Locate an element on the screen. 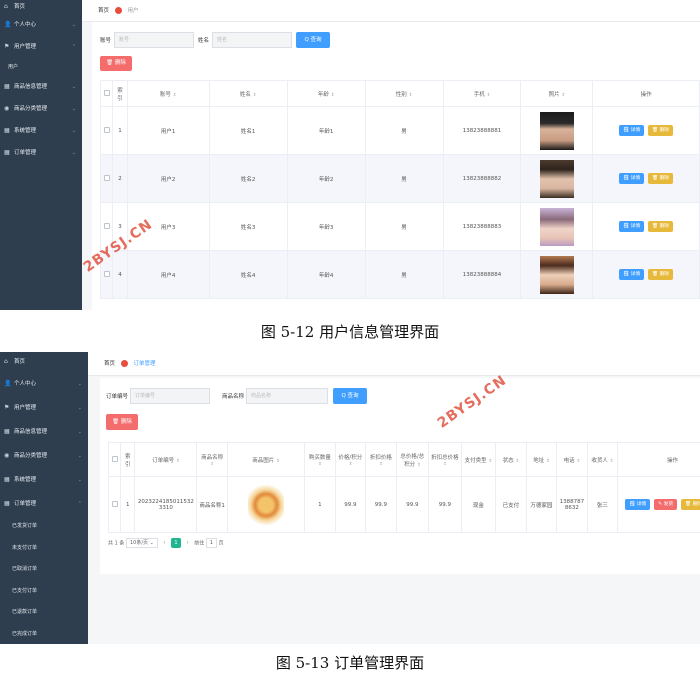 The image size is (700, 676). column-header-image: 商品图片 ⇕ is located at coordinates (266, 459).